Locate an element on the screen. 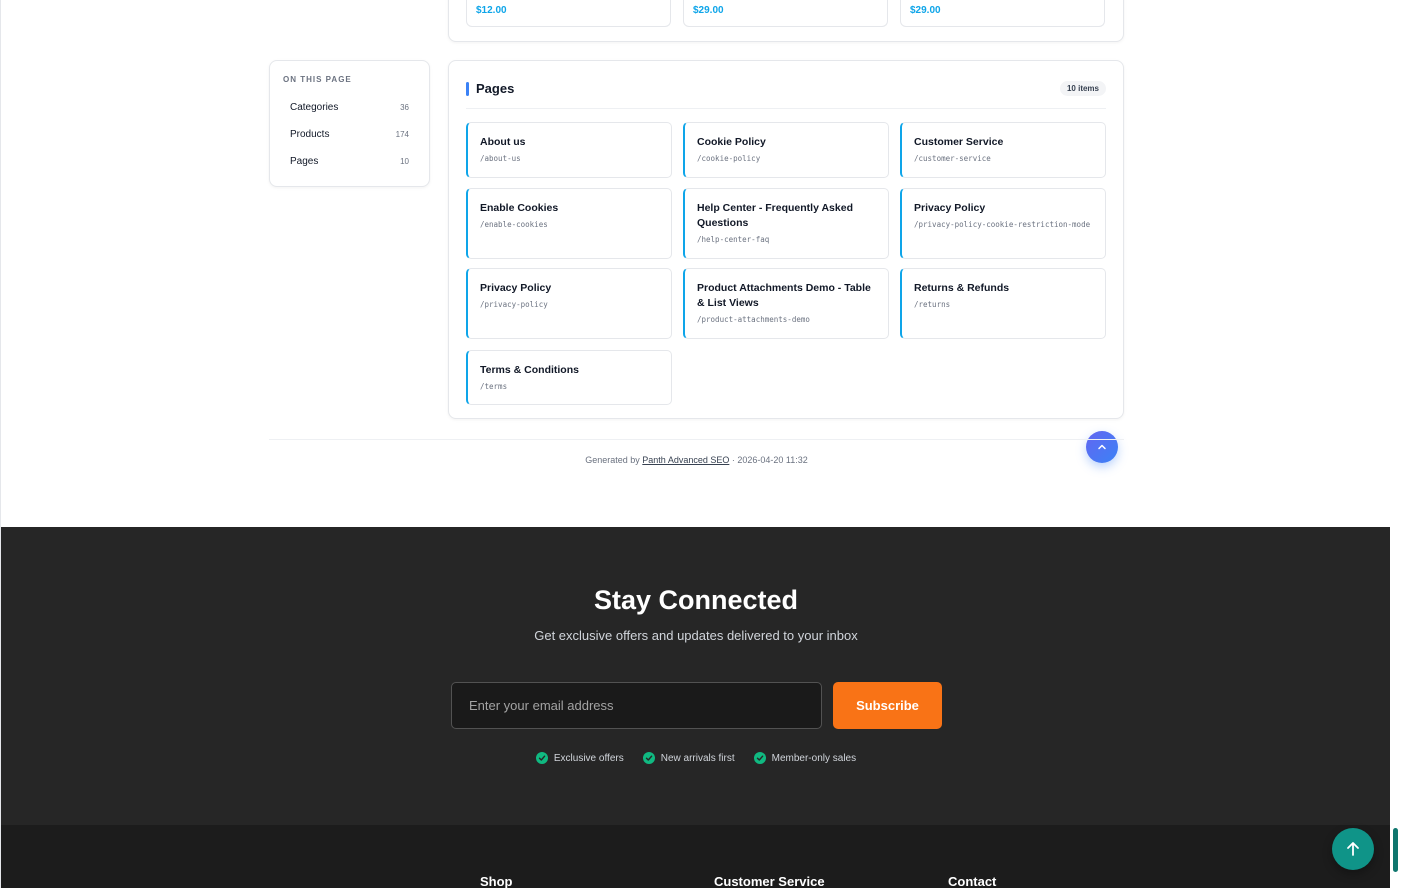 This screenshot has width=1402, height=888. page-link: Privacy Policy /privacy-policy is located at coordinates (569, 303).